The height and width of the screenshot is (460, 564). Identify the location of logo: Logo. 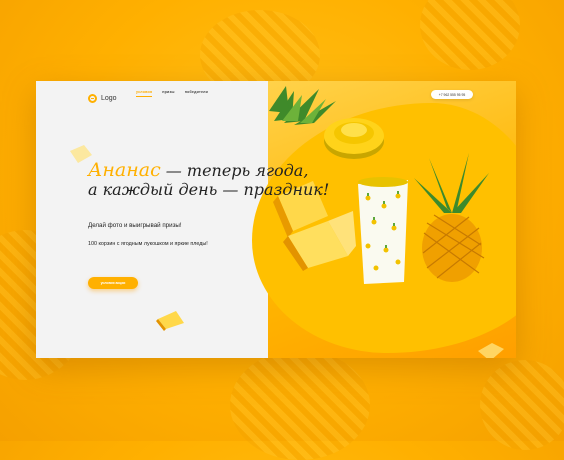
(102, 98).